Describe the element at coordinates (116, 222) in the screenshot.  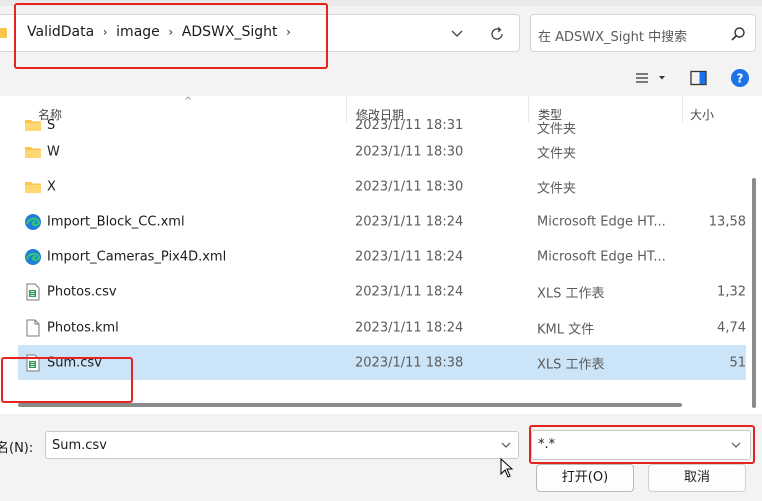
I see `file-name: Import_Block_CC.xml` at that location.